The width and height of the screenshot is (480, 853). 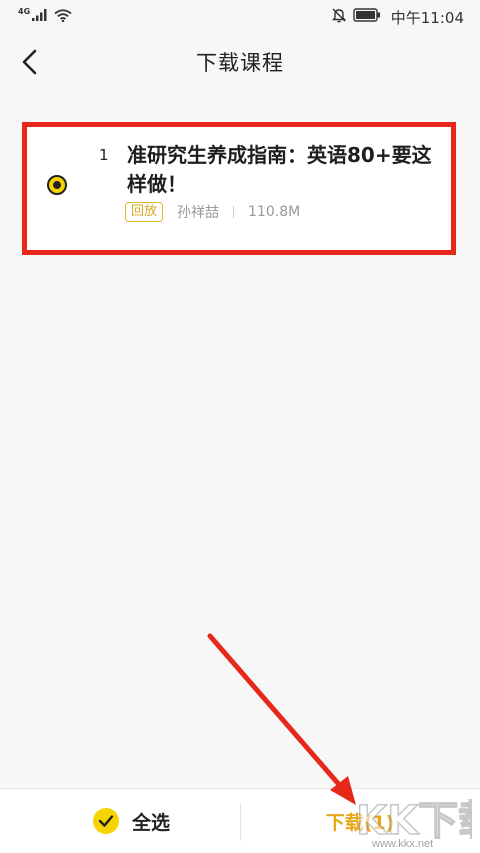 I want to click on teacher-name: 孙祥喆, so click(x=198, y=213).